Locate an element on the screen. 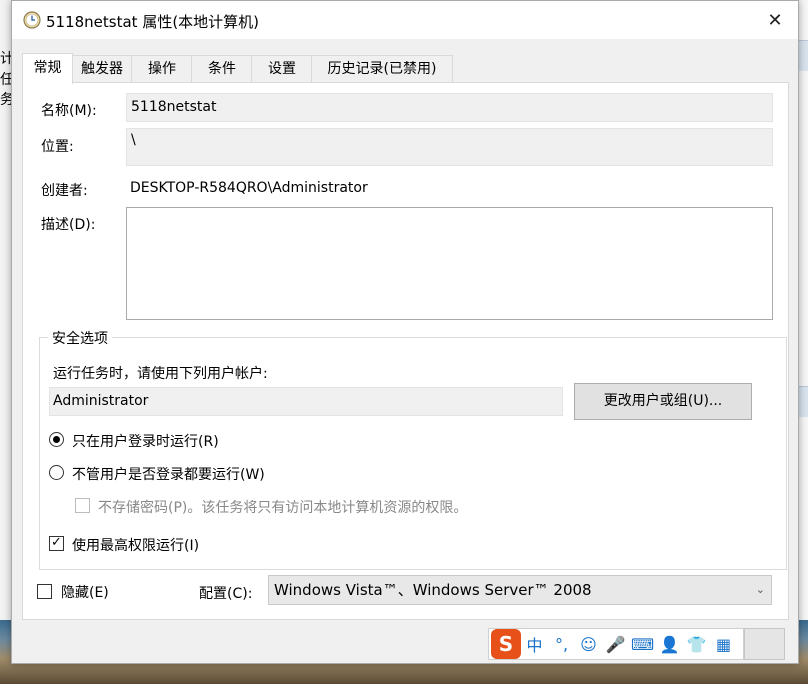  author-value: DESKTOP-R584QRO\Administrator is located at coordinates (249, 188).